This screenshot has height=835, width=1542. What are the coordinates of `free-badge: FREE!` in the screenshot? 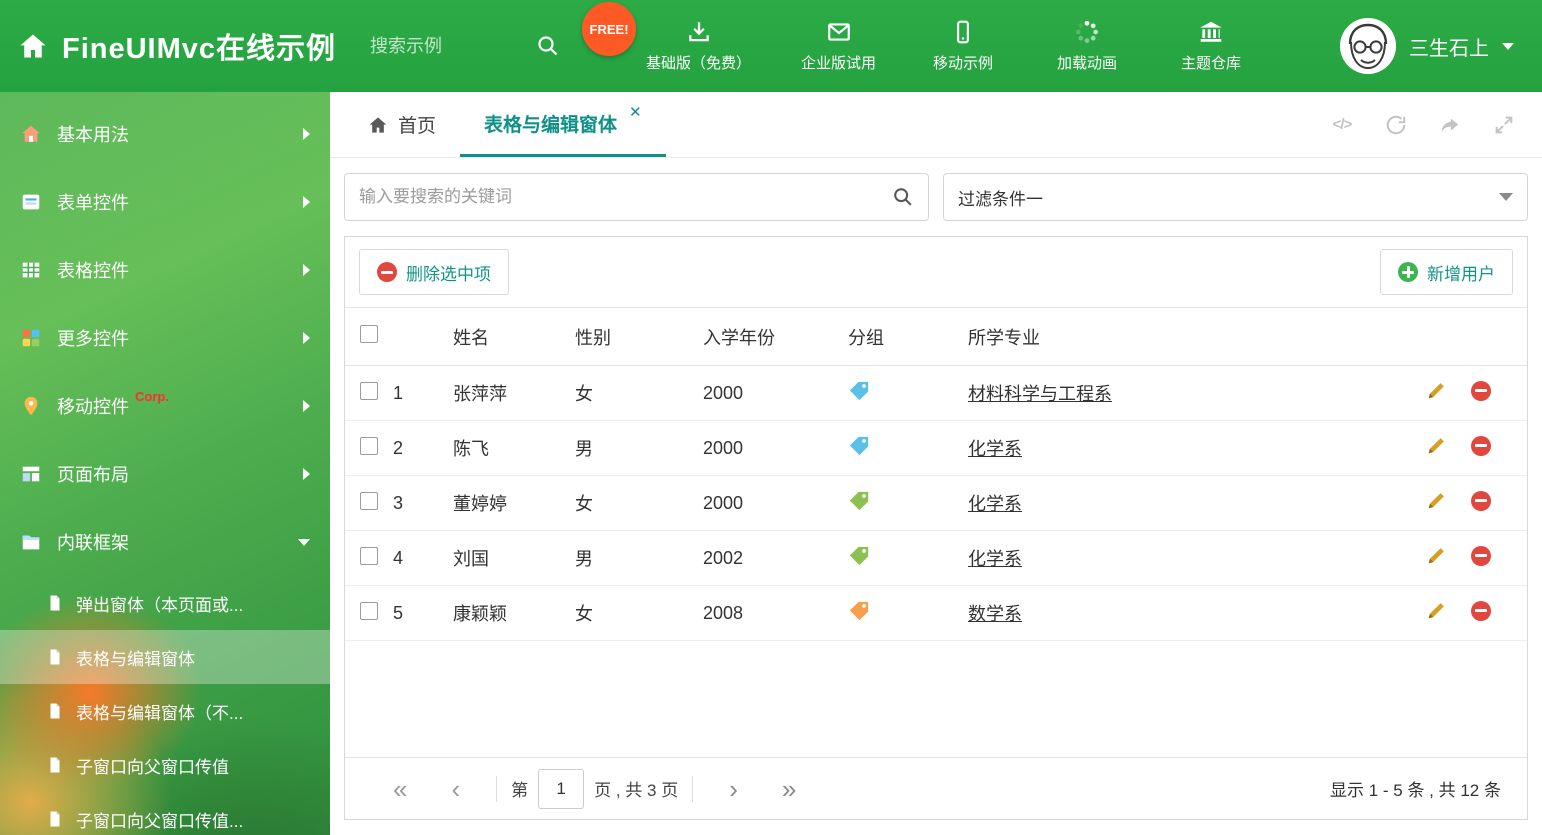 It's located at (609, 29).